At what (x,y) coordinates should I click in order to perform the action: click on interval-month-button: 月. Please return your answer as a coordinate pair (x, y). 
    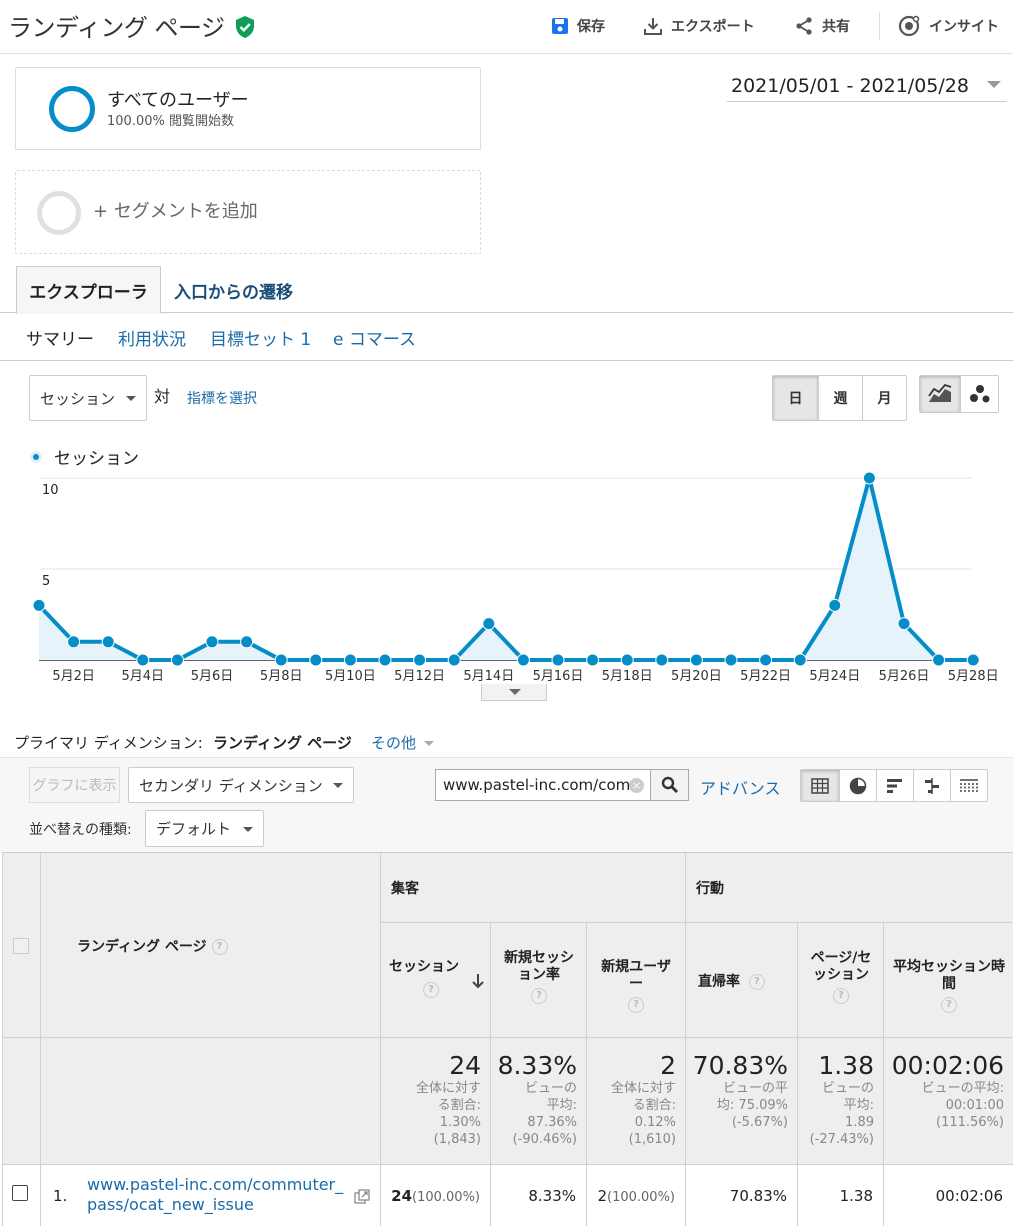
    Looking at the image, I should click on (884, 398).